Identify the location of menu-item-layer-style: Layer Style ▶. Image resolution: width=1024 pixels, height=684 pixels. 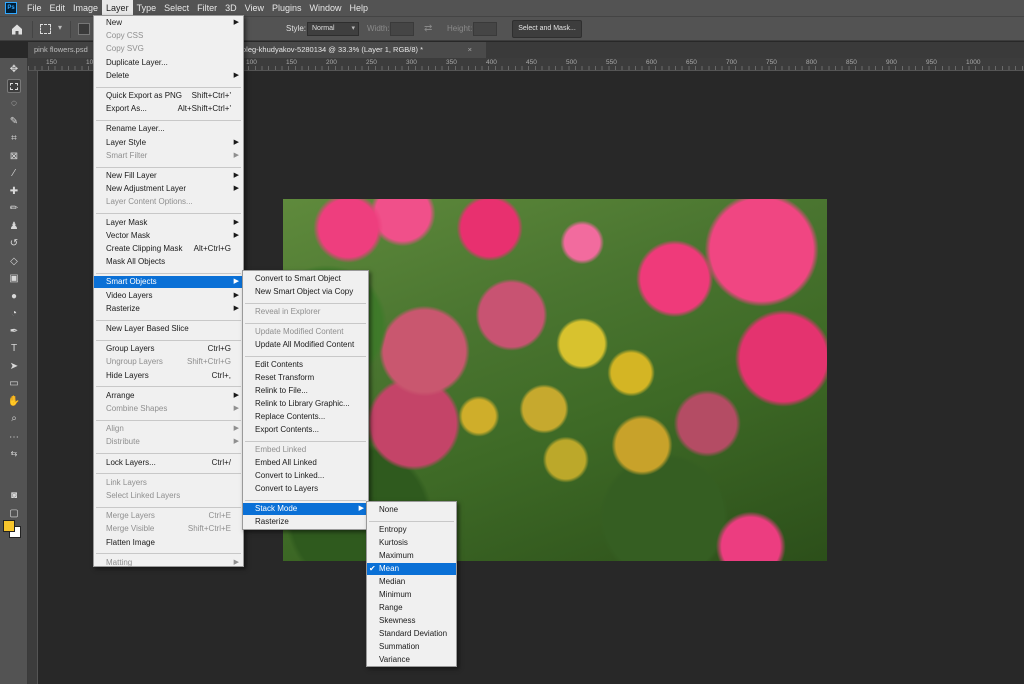
(168, 143).